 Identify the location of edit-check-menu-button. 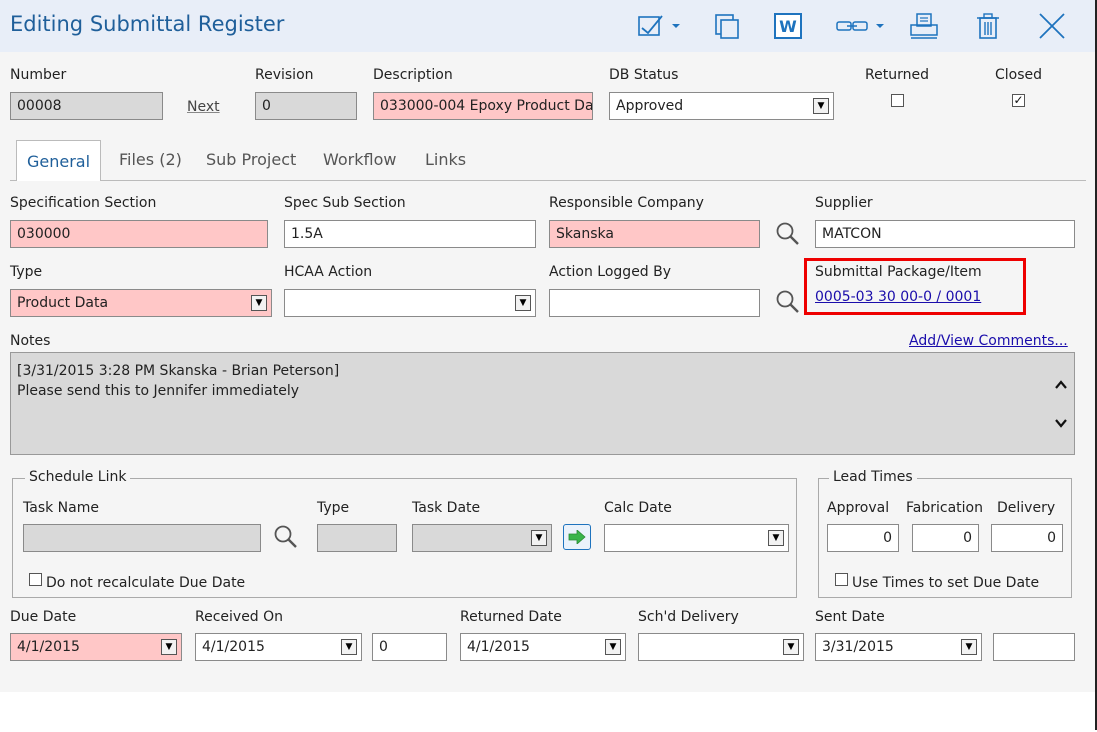
(660, 26).